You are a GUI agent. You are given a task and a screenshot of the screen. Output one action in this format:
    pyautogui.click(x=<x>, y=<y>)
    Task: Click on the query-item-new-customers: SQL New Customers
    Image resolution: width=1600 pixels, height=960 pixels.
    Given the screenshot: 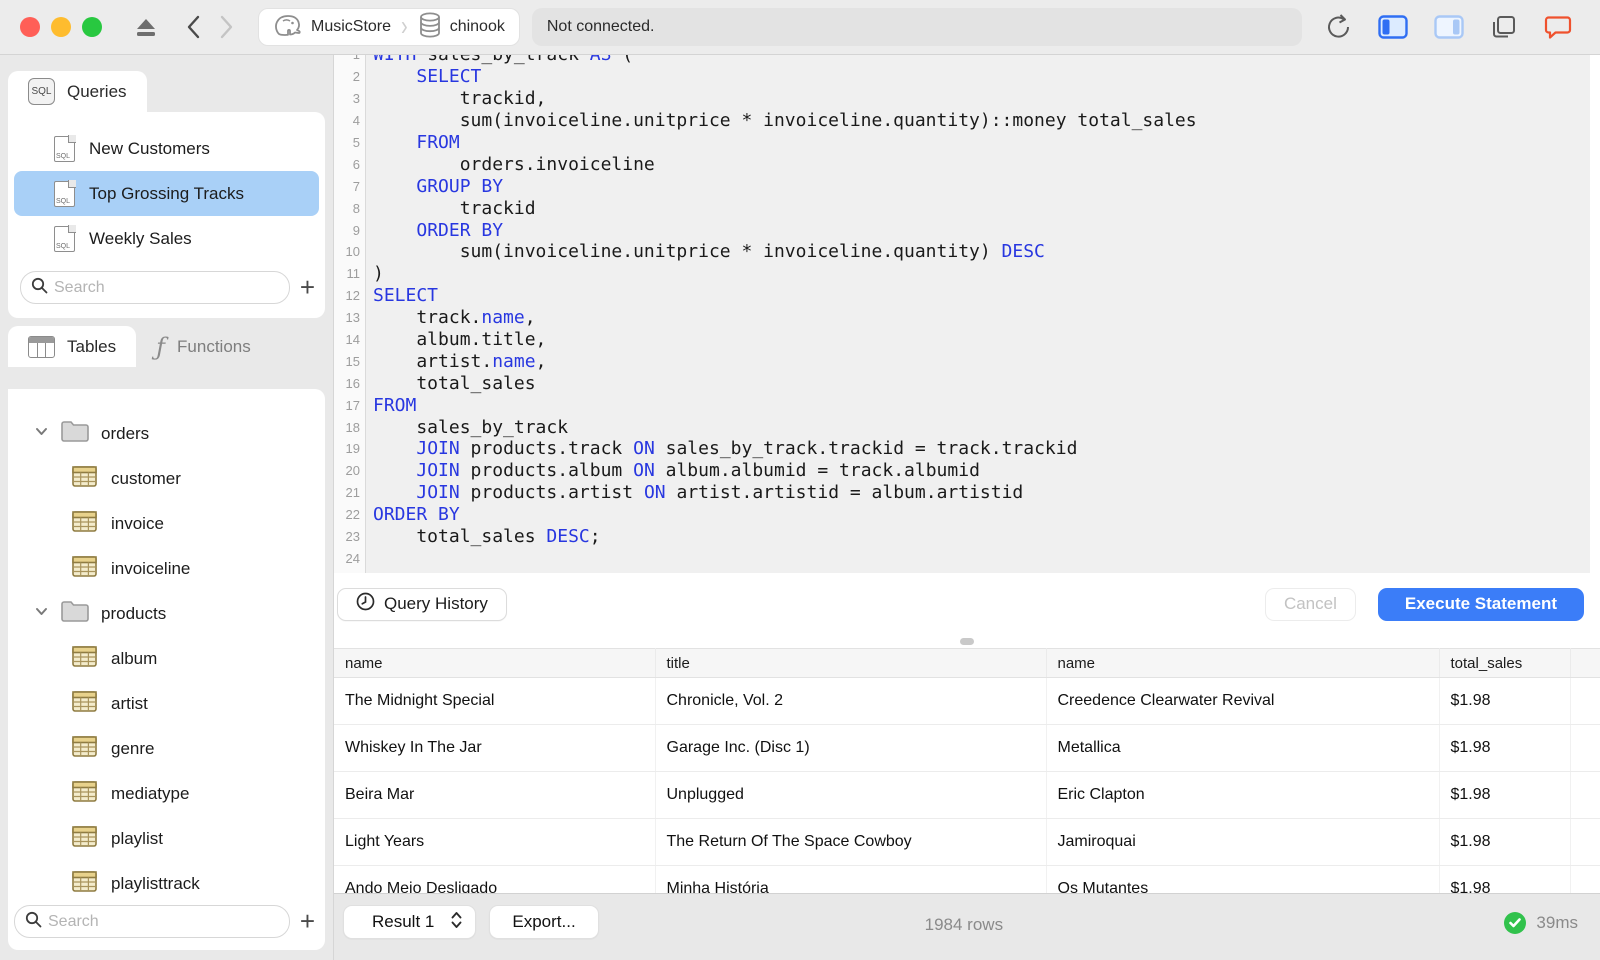 What is the action you would take?
    pyautogui.click(x=166, y=148)
    